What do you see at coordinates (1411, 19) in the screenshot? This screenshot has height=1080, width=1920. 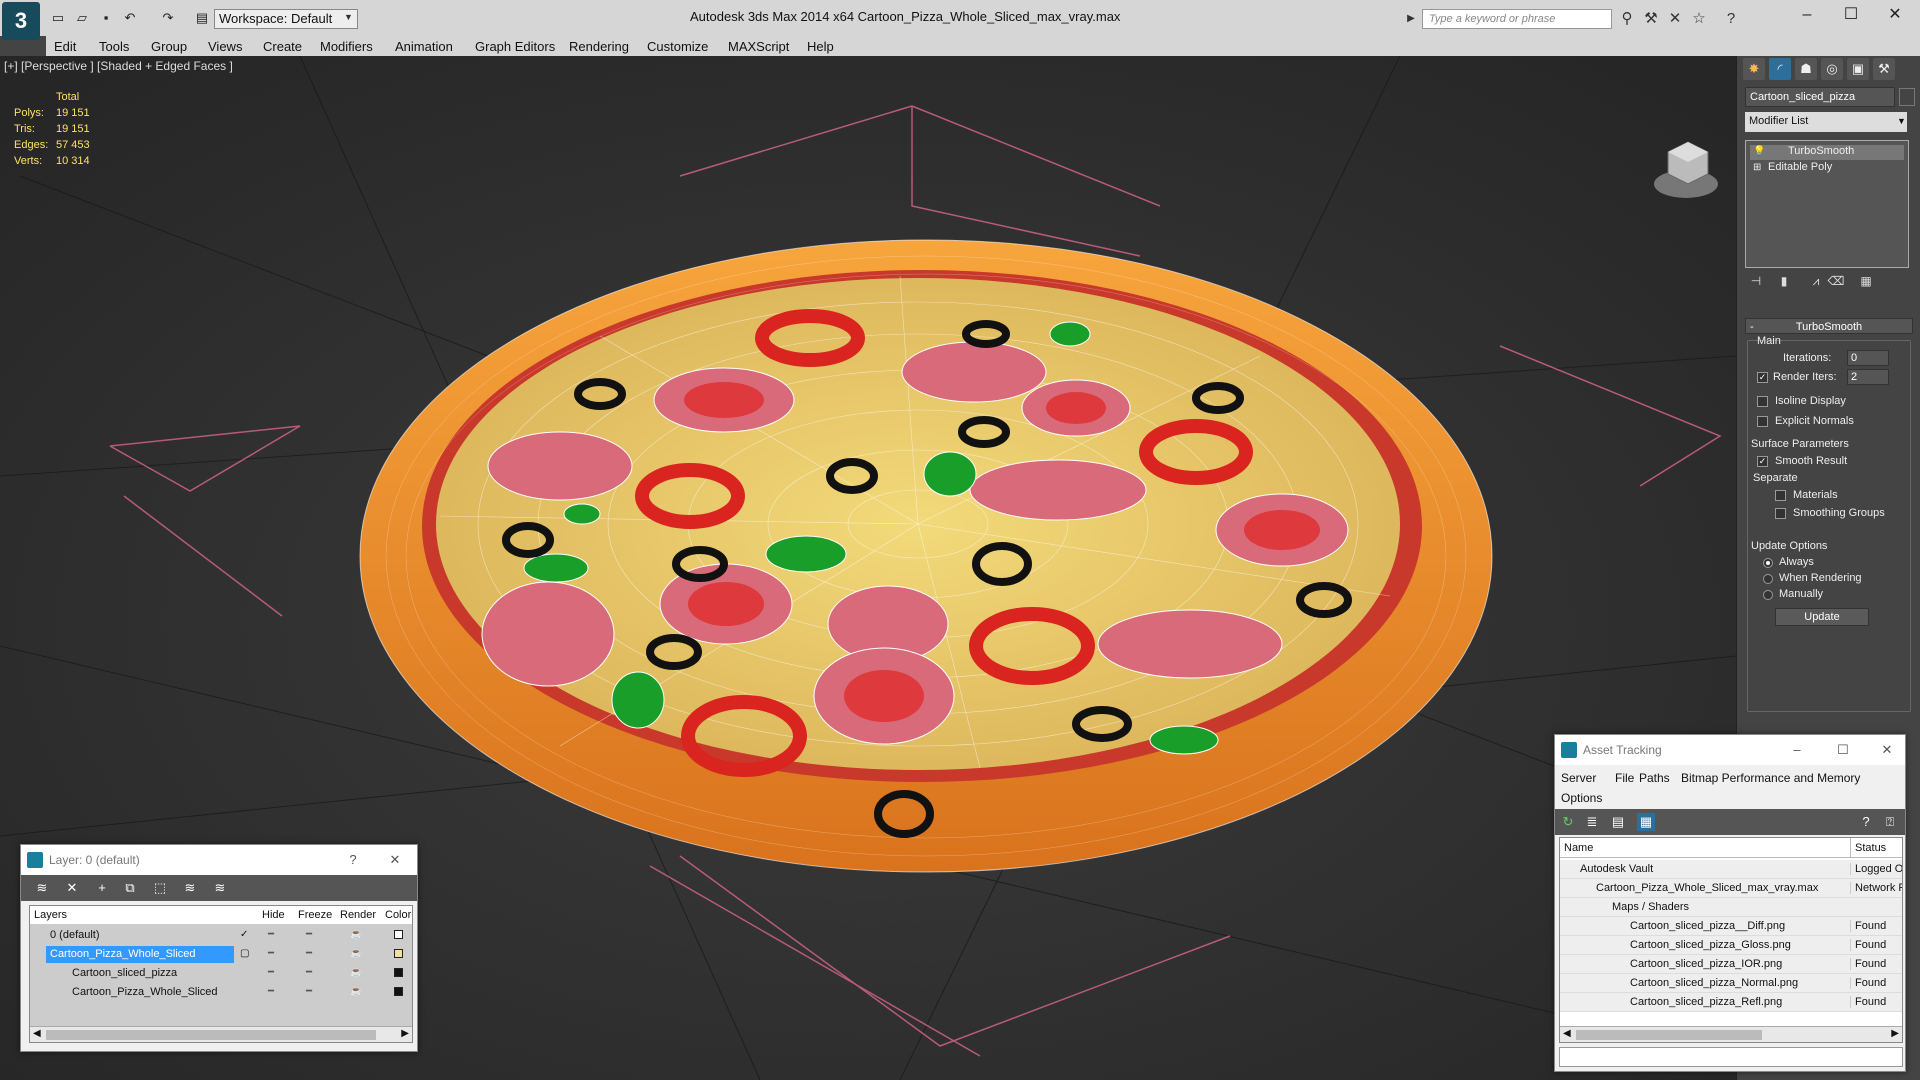 I see `search-expand-icon: ▶` at bounding box center [1411, 19].